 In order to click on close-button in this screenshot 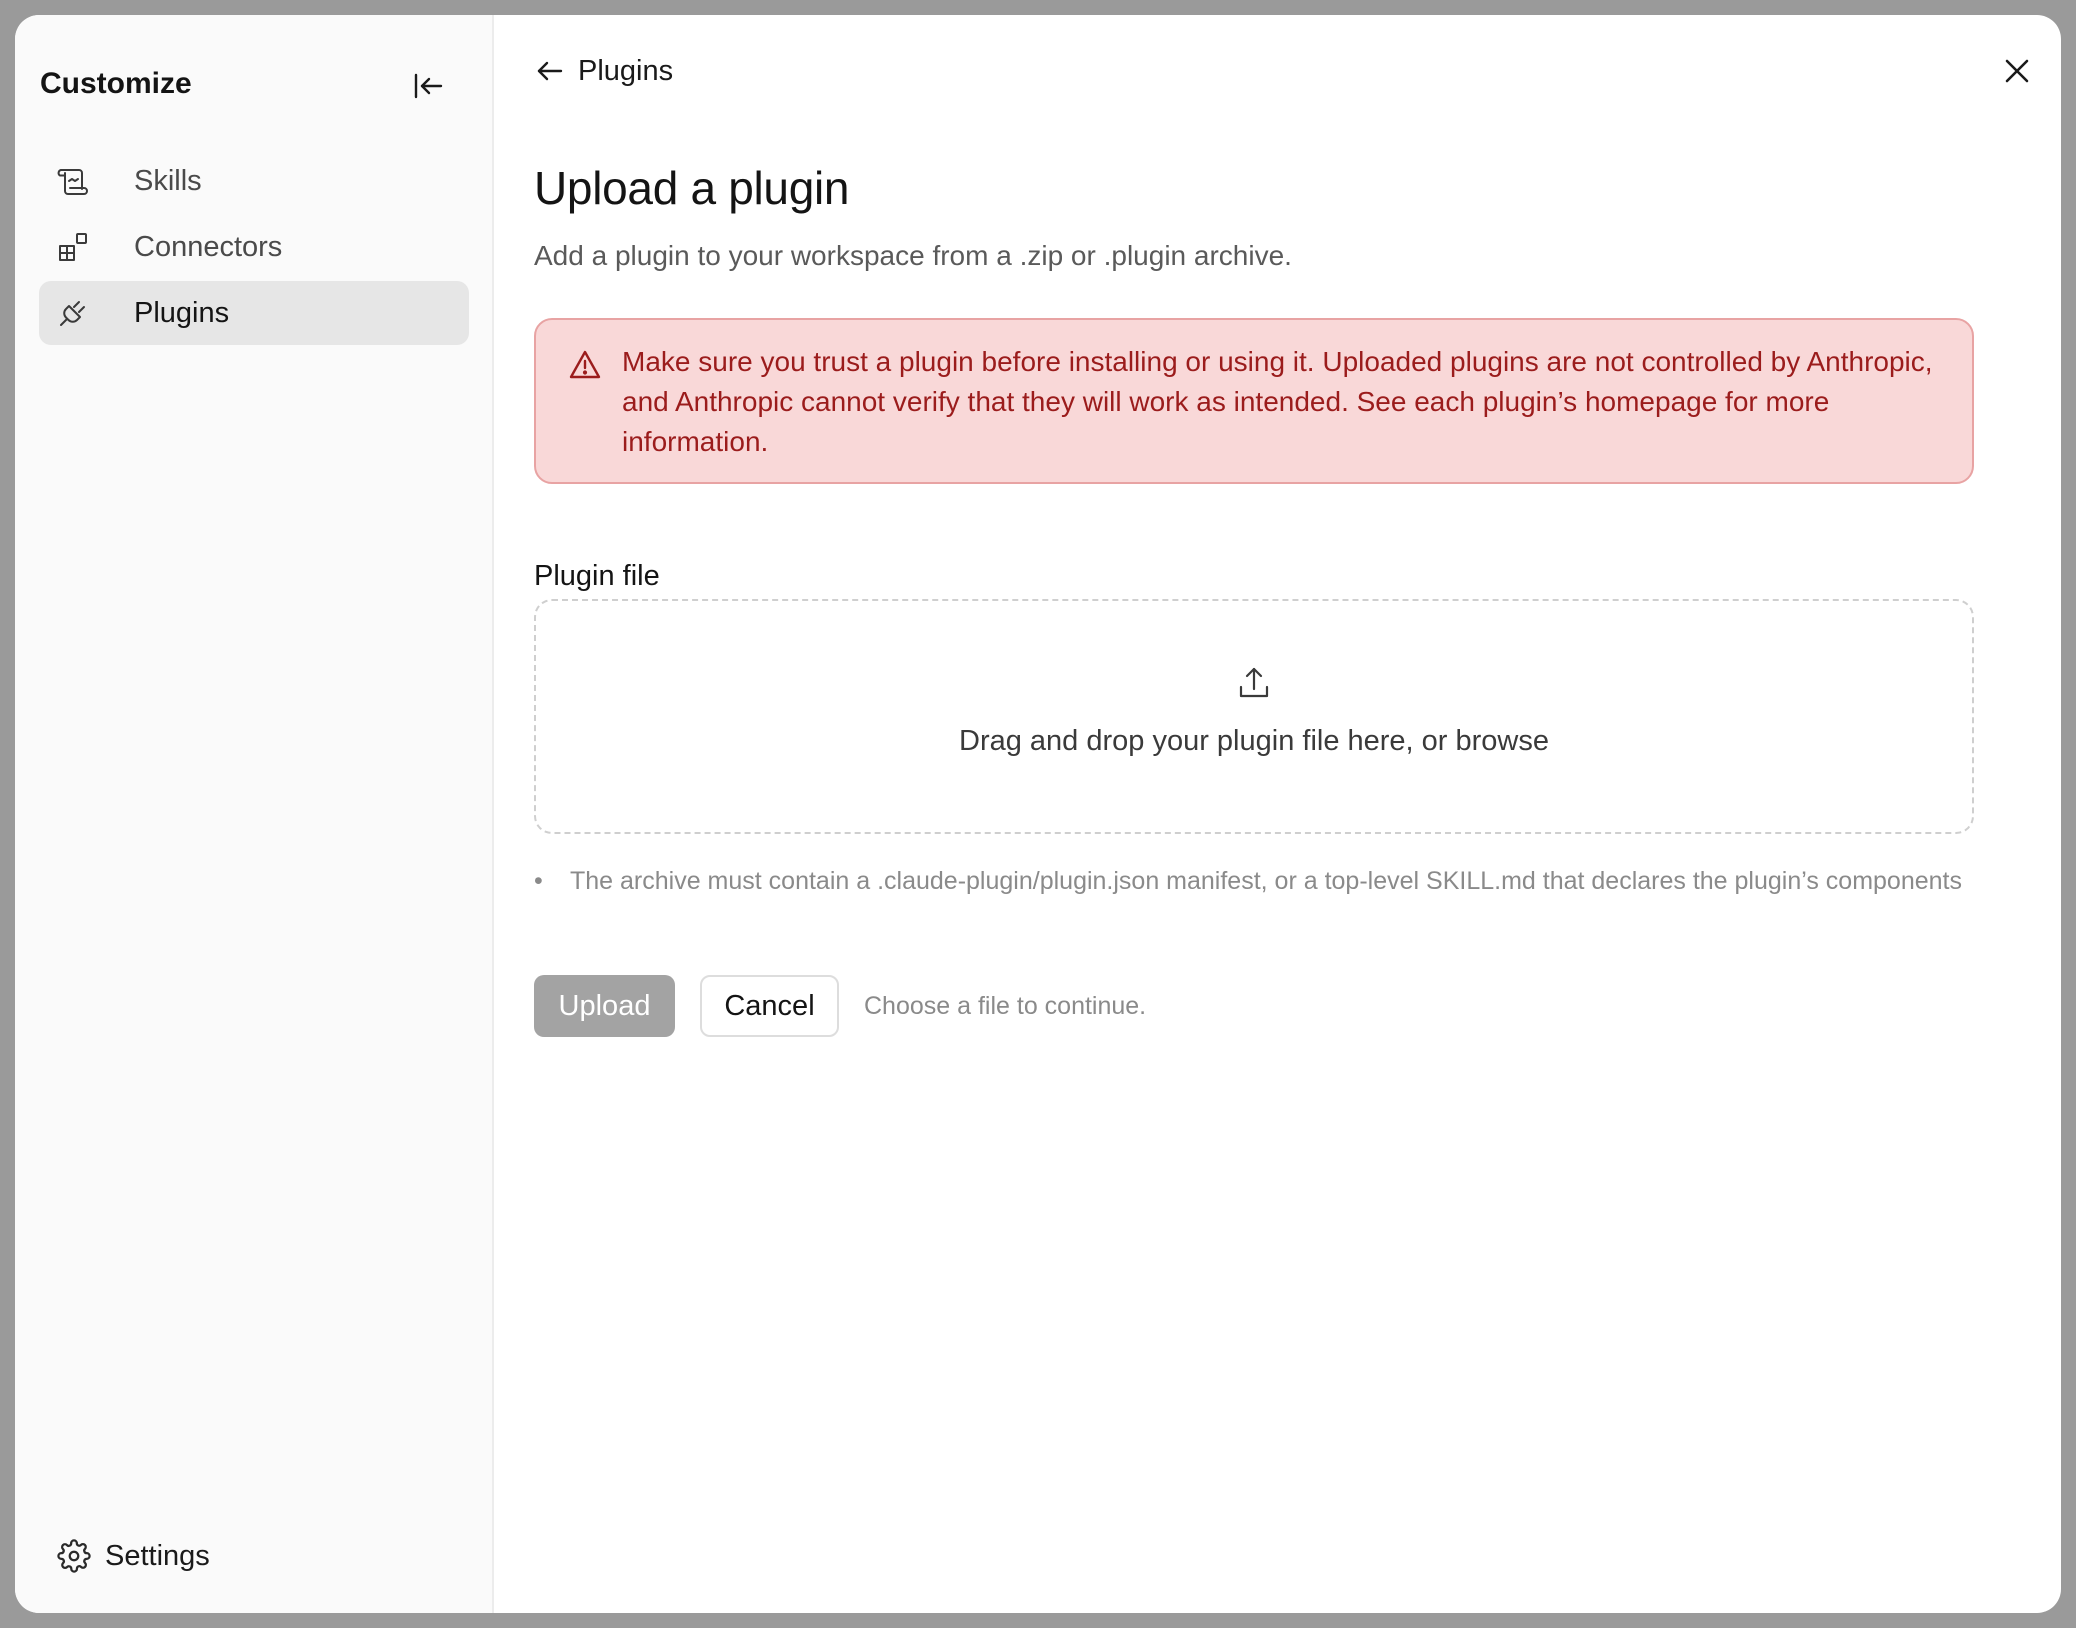, I will do `click(2017, 71)`.